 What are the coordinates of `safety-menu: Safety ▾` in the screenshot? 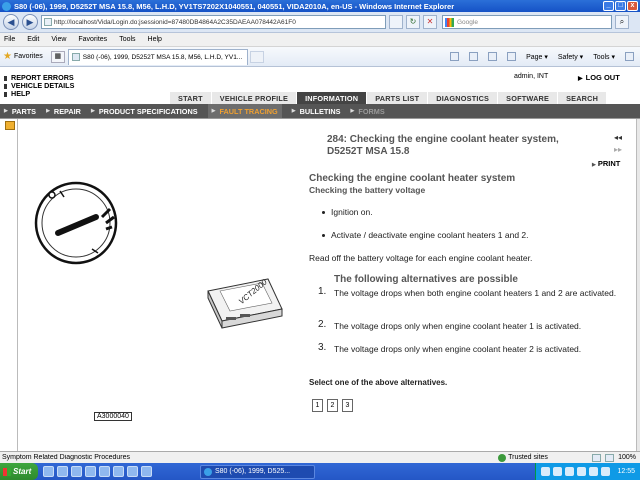 It's located at (570, 57).